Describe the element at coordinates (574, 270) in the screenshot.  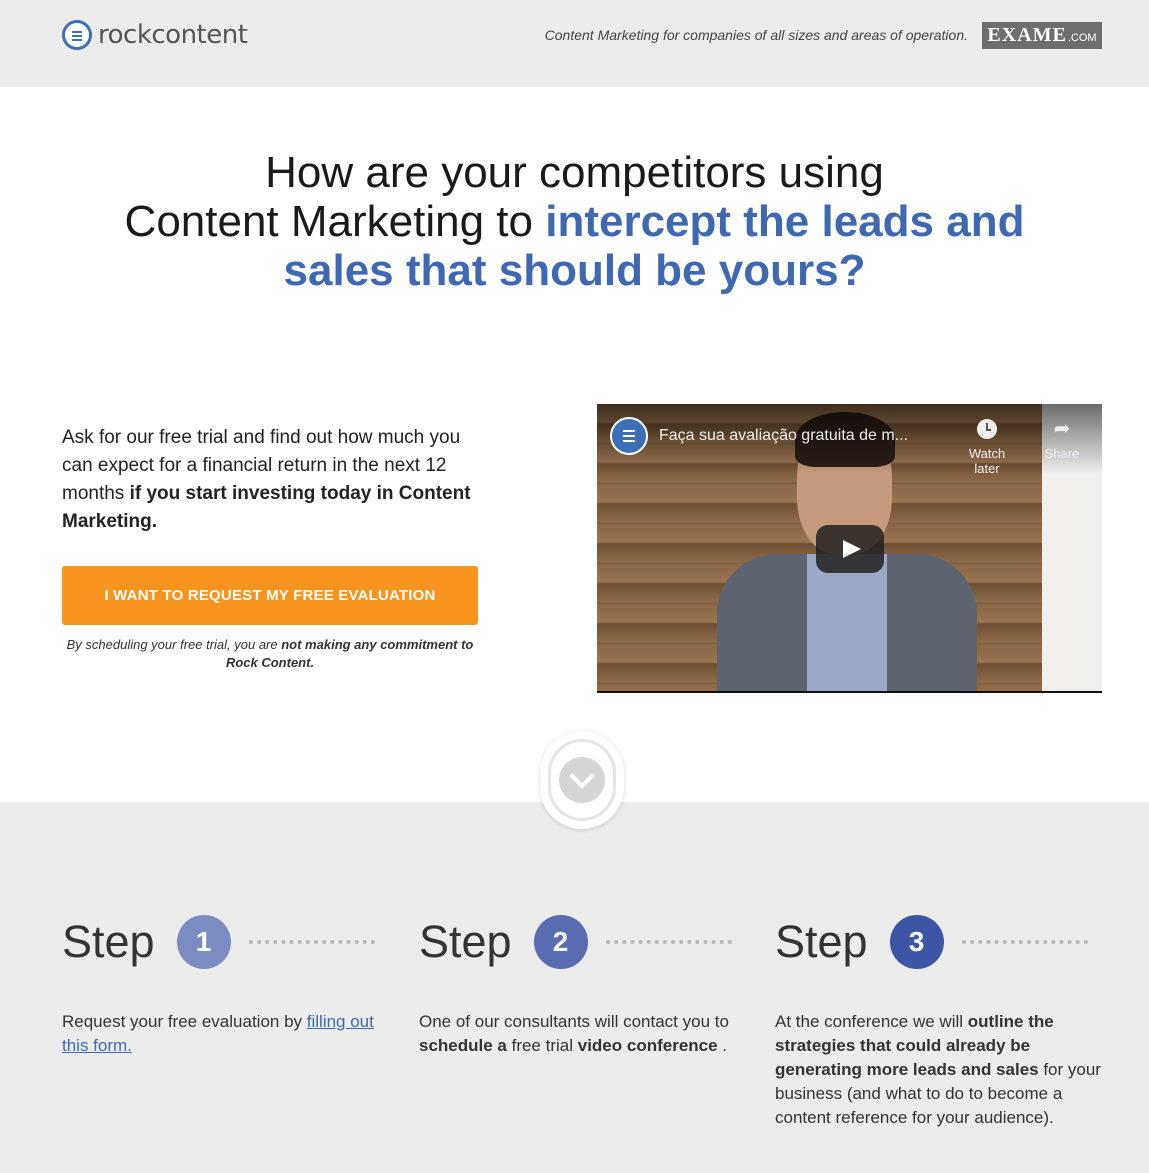
I see `headline-line3-highlight: sales that should be yours?` at that location.